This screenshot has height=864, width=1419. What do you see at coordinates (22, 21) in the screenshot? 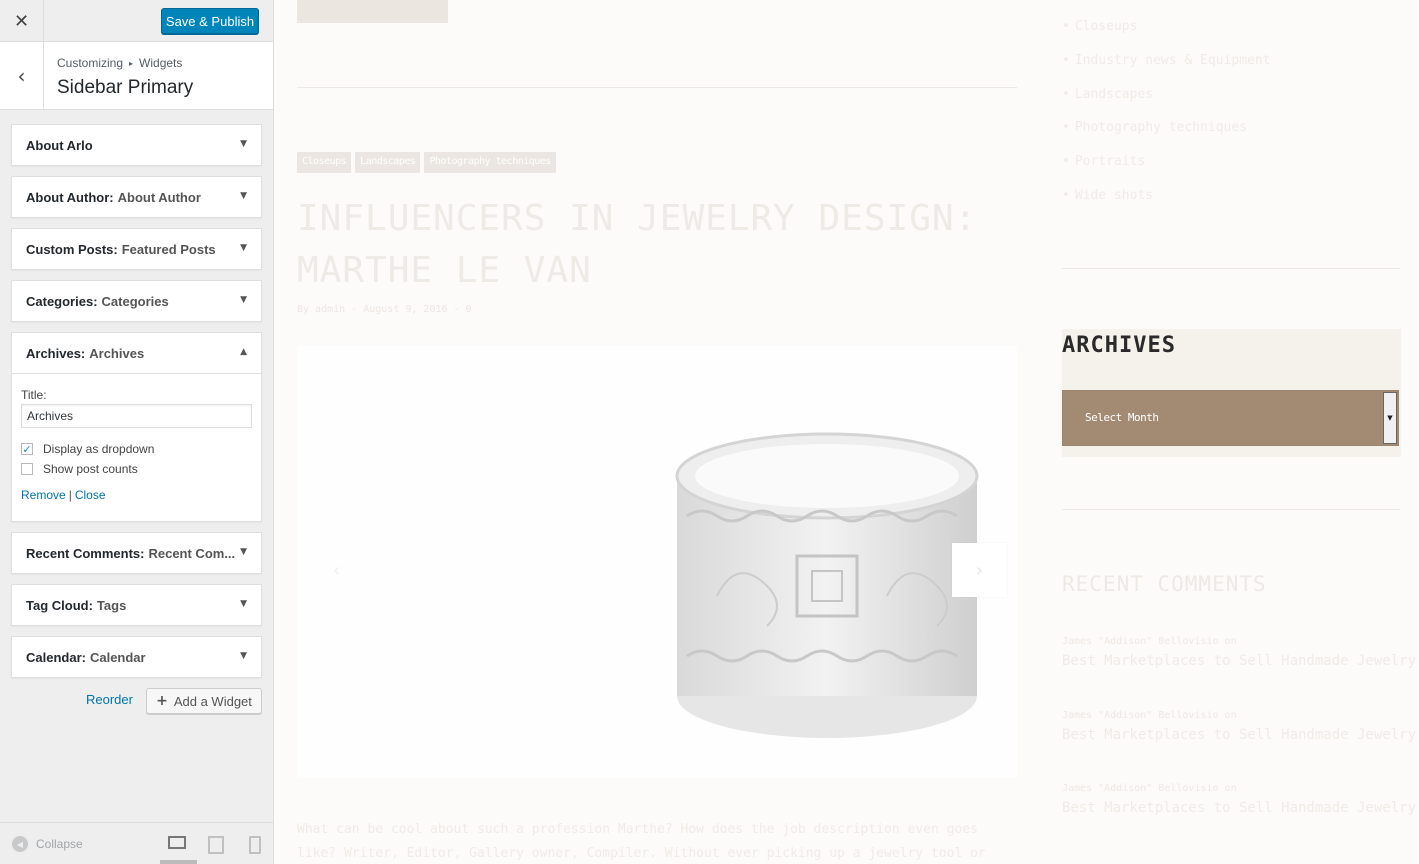
I see `close-icon: ✕` at bounding box center [22, 21].